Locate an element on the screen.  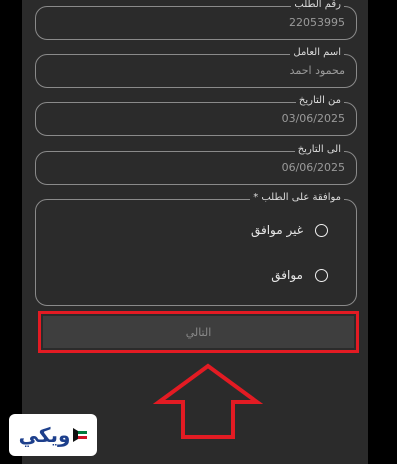
from-date-label: من التاريخ is located at coordinates (319, 101).